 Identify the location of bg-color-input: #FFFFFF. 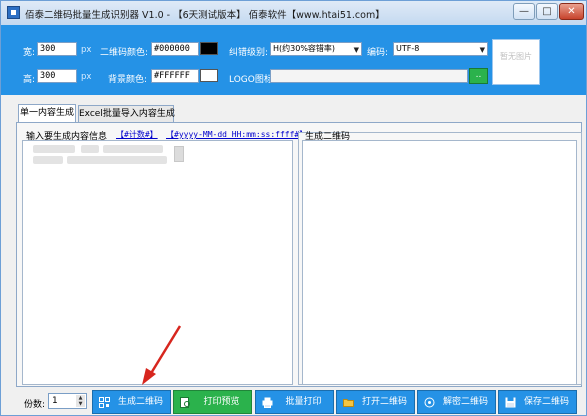
(175, 76).